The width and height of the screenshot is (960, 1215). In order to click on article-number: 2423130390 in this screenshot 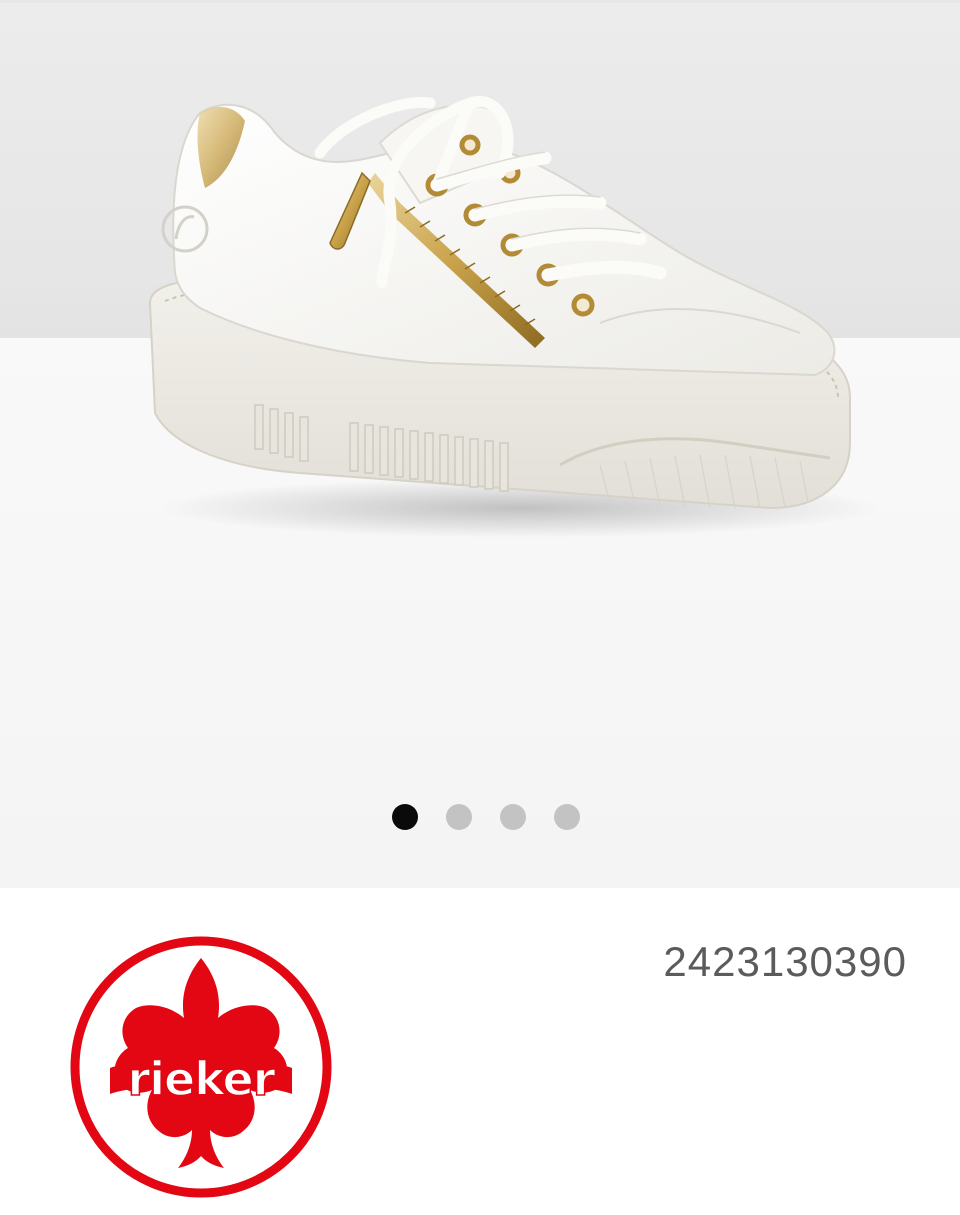, I will do `click(785, 961)`.